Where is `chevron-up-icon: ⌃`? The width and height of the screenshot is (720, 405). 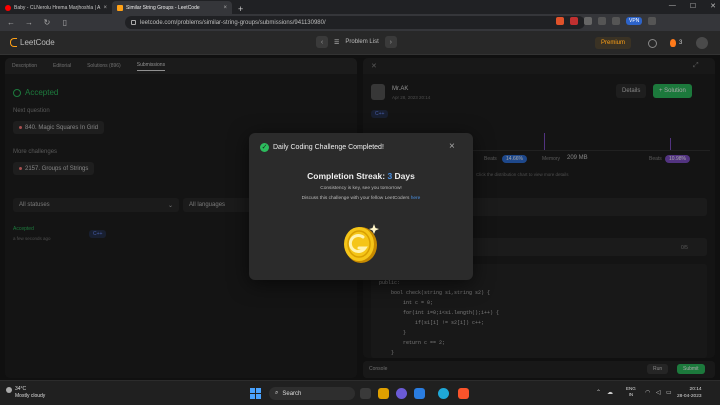
chevron-up-icon: ⌃ is located at coordinates (598, 392).